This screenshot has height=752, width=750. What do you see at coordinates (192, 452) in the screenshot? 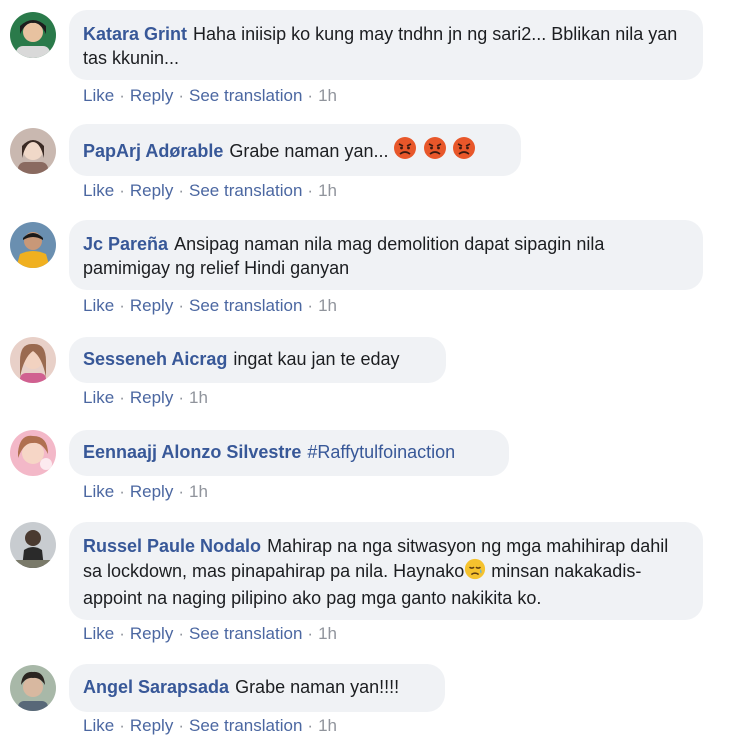
I see `comment-author: Eennaajj Alonzo Silvestre` at bounding box center [192, 452].